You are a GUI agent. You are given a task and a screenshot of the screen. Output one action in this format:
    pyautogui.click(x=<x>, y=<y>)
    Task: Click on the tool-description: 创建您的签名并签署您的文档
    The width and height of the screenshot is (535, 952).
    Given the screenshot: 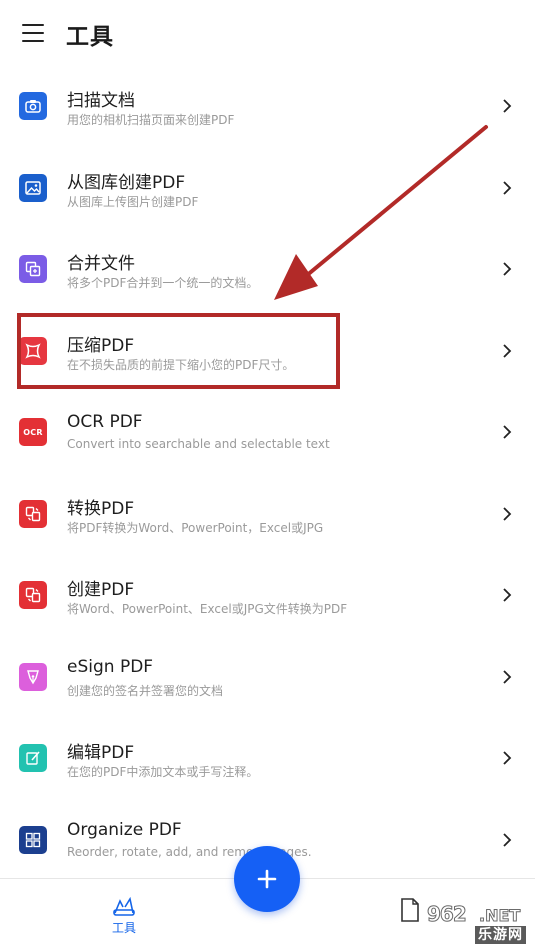 What is the action you would take?
    pyautogui.click(x=145, y=690)
    